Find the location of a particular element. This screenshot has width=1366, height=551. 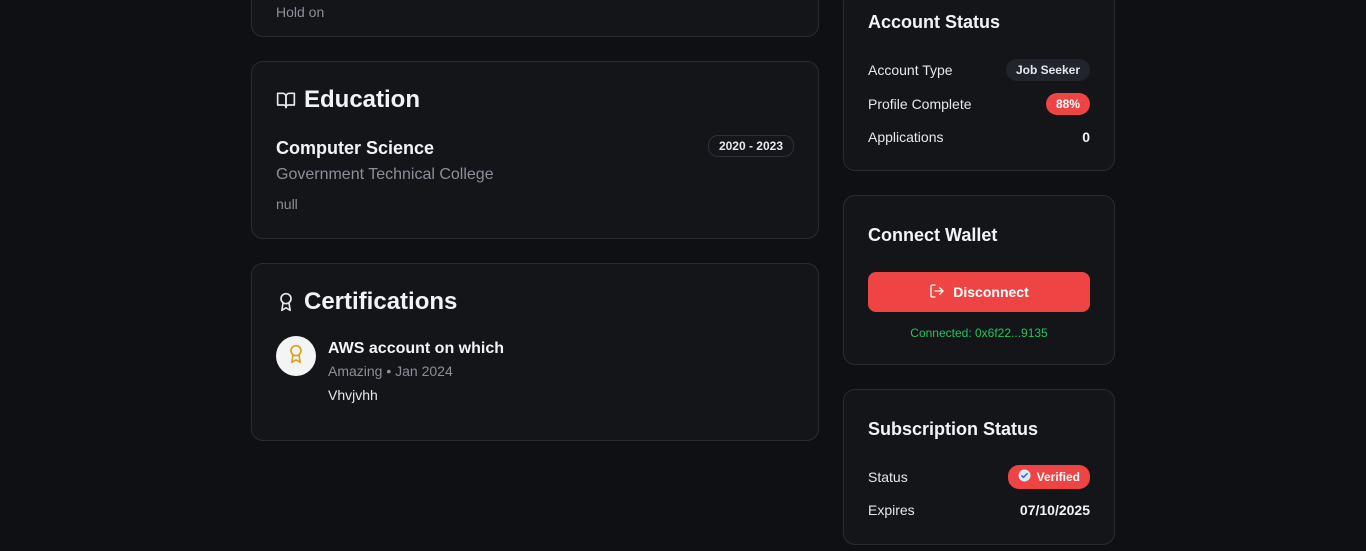

book-open-icon is located at coordinates (286, 100).